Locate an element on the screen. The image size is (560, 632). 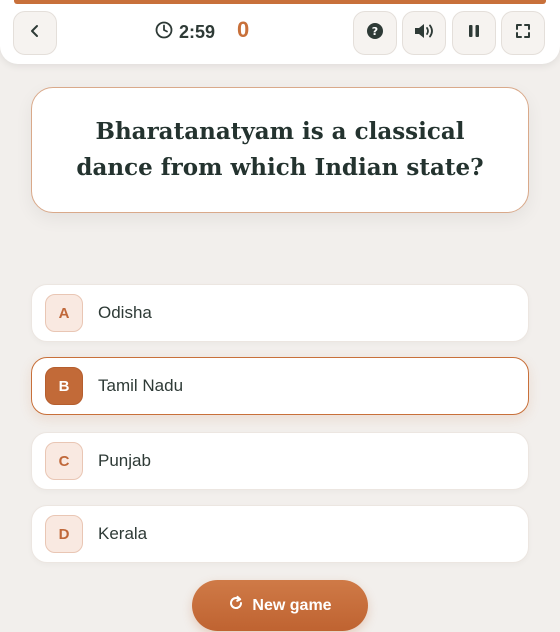
answer-option-c: C Punjab is located at coordinates (280, 461).